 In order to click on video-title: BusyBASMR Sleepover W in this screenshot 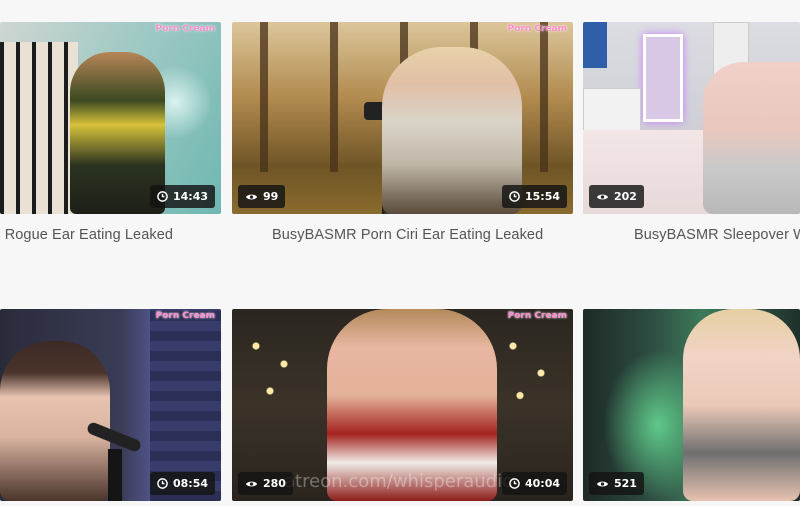, I will do `click(717, 235)`.